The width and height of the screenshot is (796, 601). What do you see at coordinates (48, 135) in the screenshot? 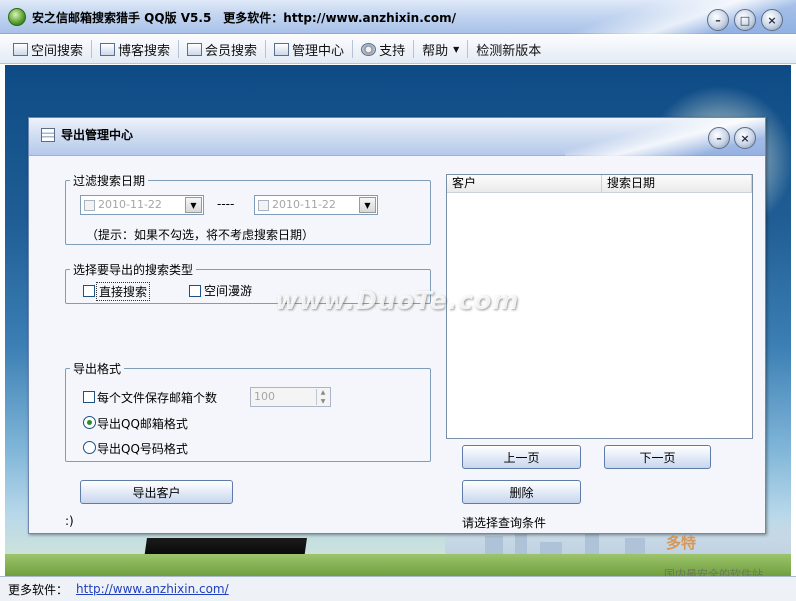
I see `dialog-window-icon` at bounding box center [48, 135].